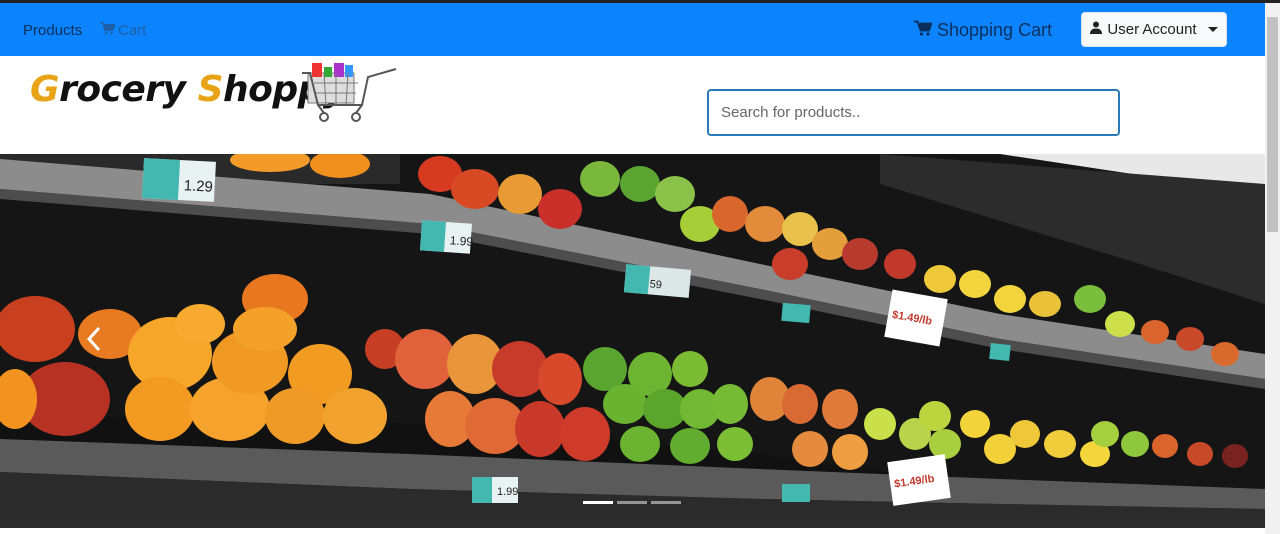 The height and width of the screenshot is (534, 1280). Describe the element at coordinates (632, 531) in the screenshot. I see `page-bottom-area` at that location.